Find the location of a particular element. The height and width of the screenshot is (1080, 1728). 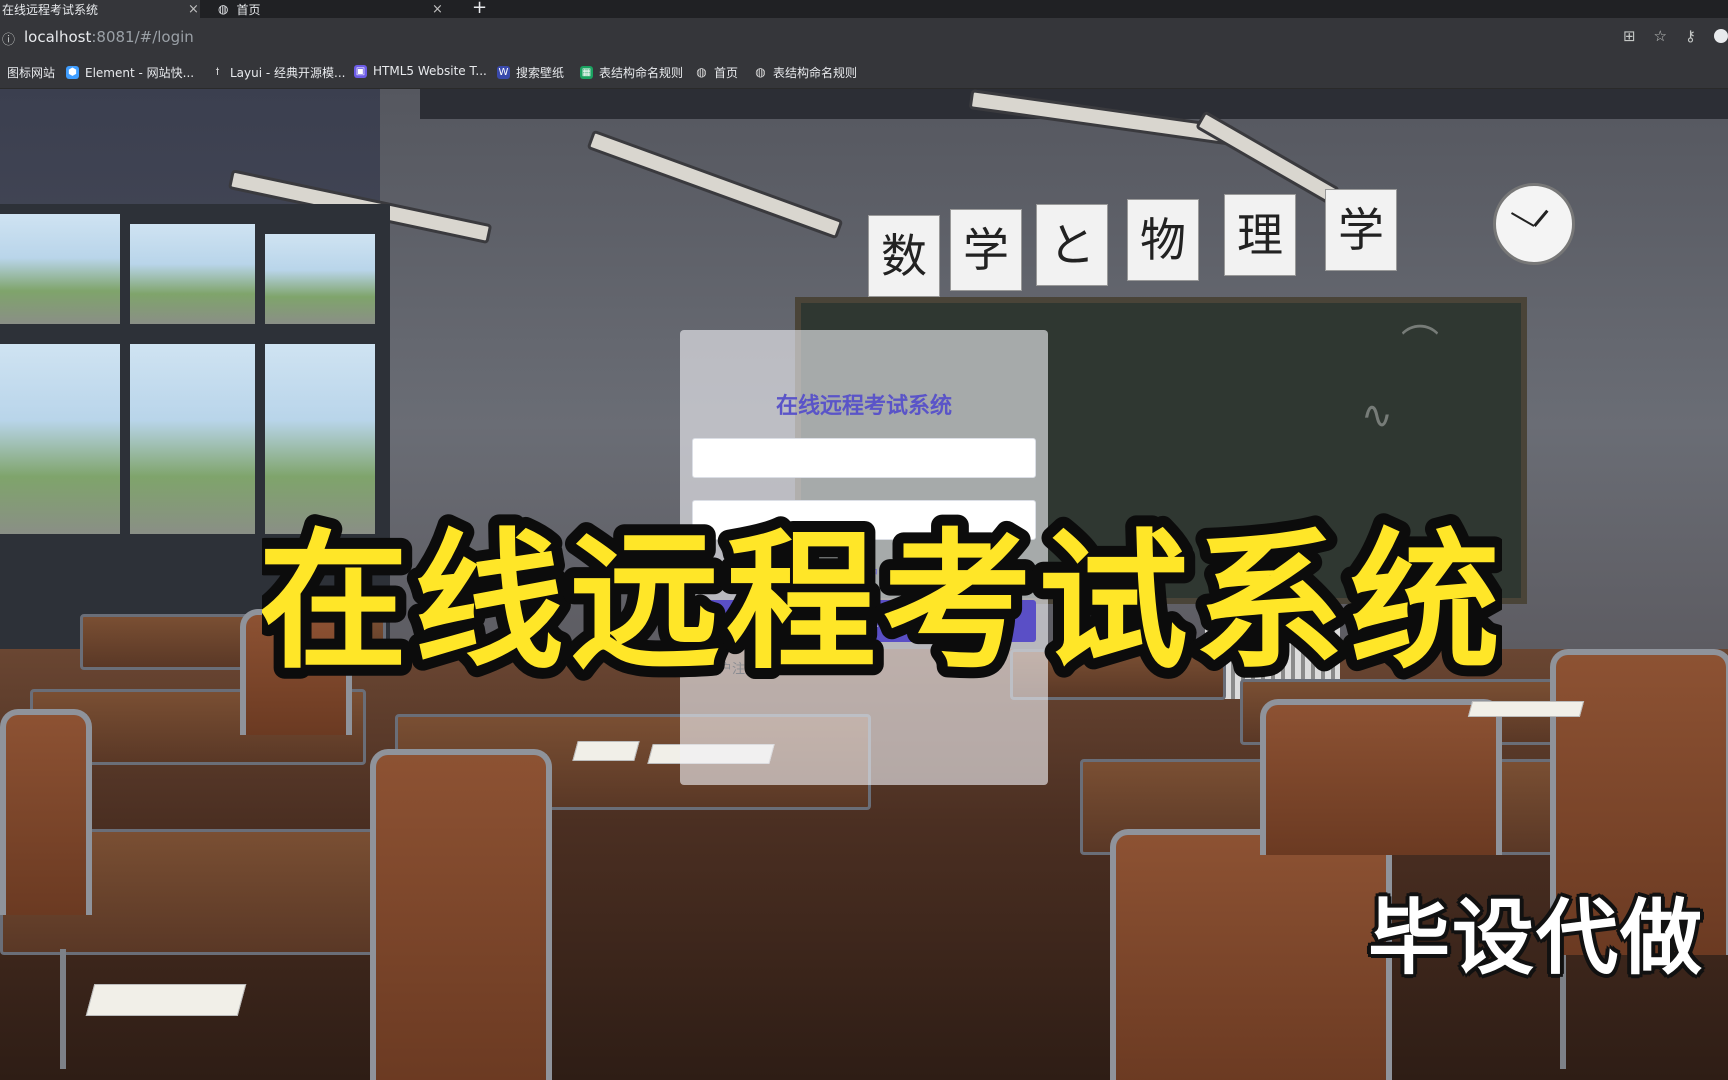

chalk-doodle: ⌒ is located at coordinates (1420, 344).